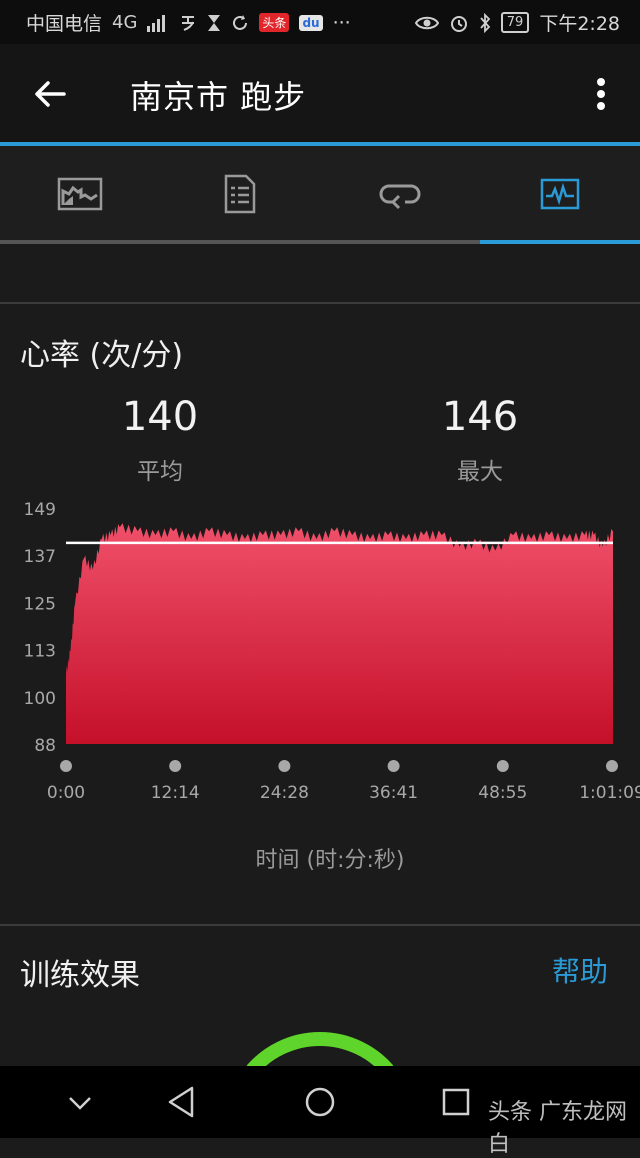 The height and width of the screenshot is (1158, 640). I want to click on tab-bar, so click(320, 194).